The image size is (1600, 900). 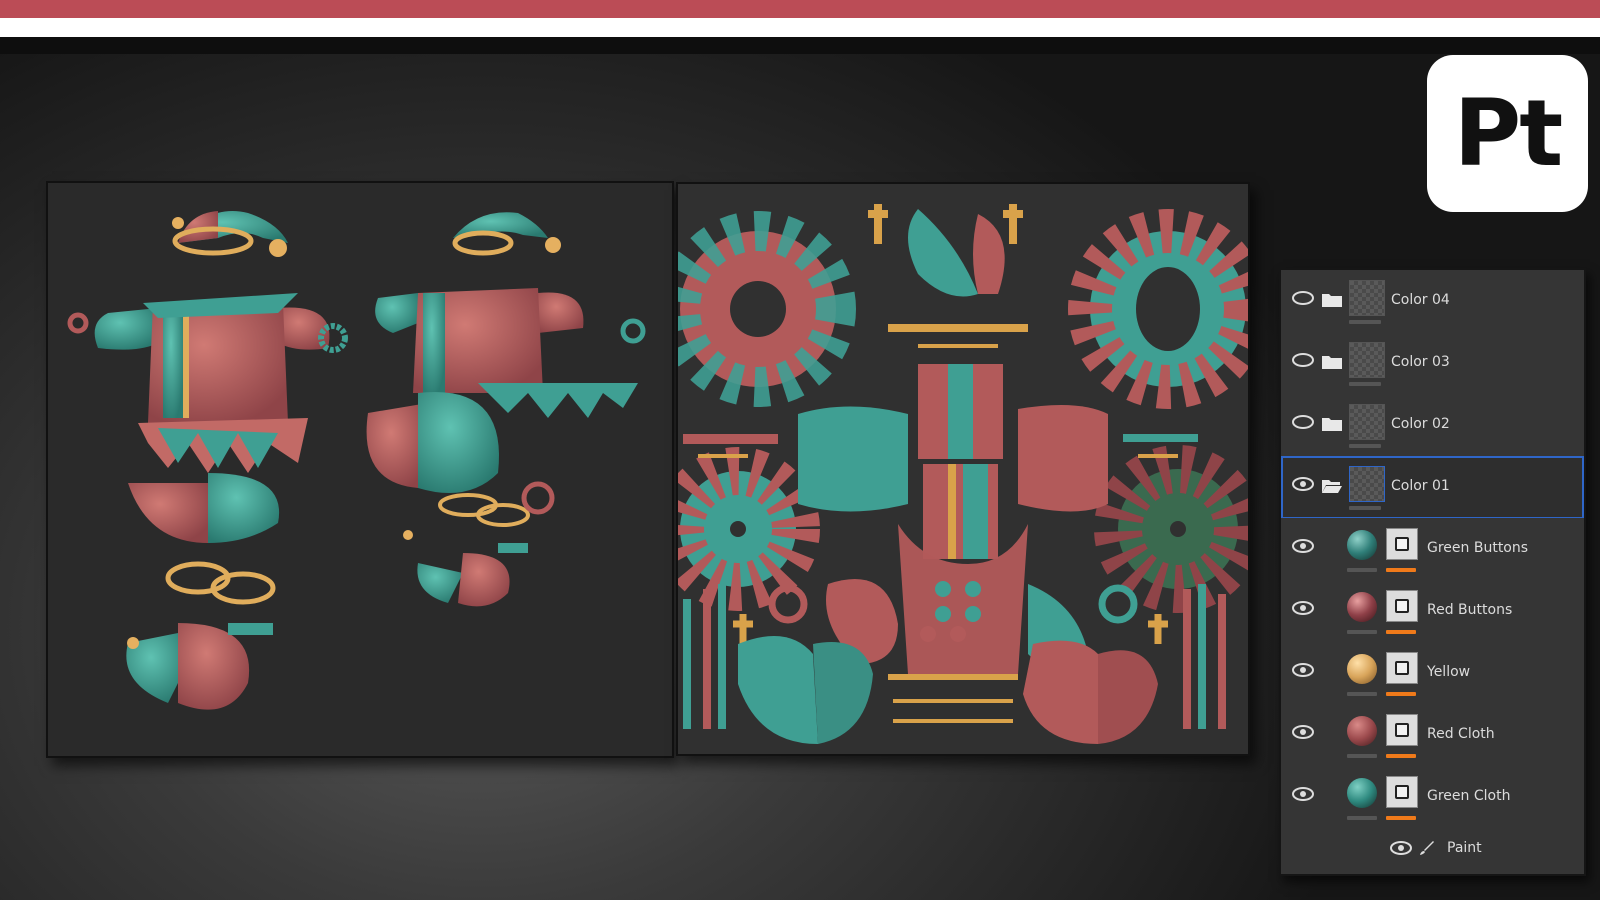 What do you see at coordinates (767, 309) in the screenshot?
I see `ruffle-top-left` at bounding box center [767, 309].